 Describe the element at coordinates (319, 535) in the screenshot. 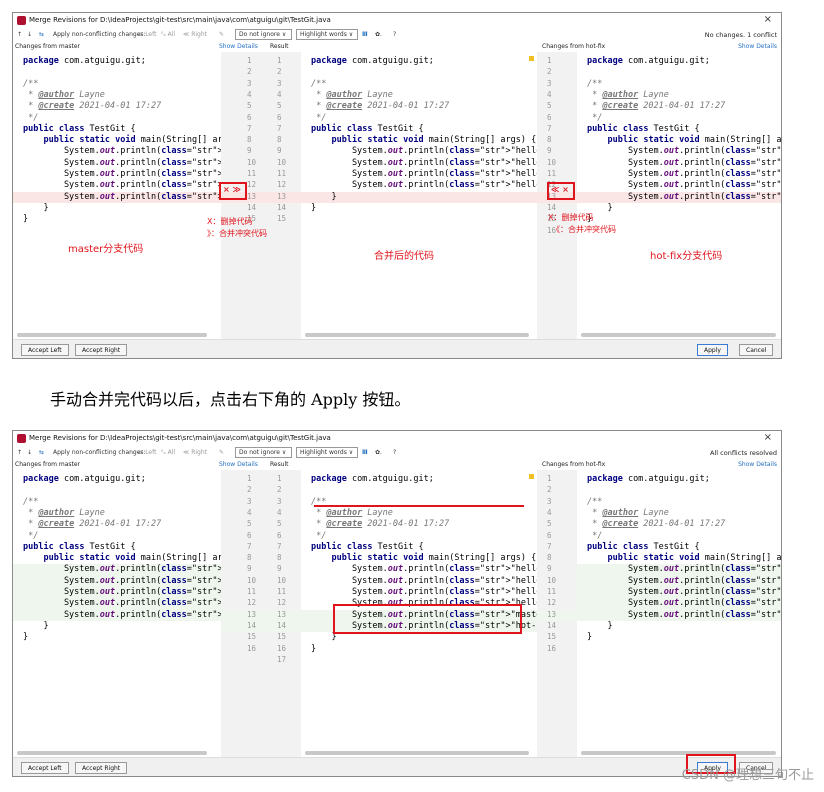

I see `code-line: */` at that location.